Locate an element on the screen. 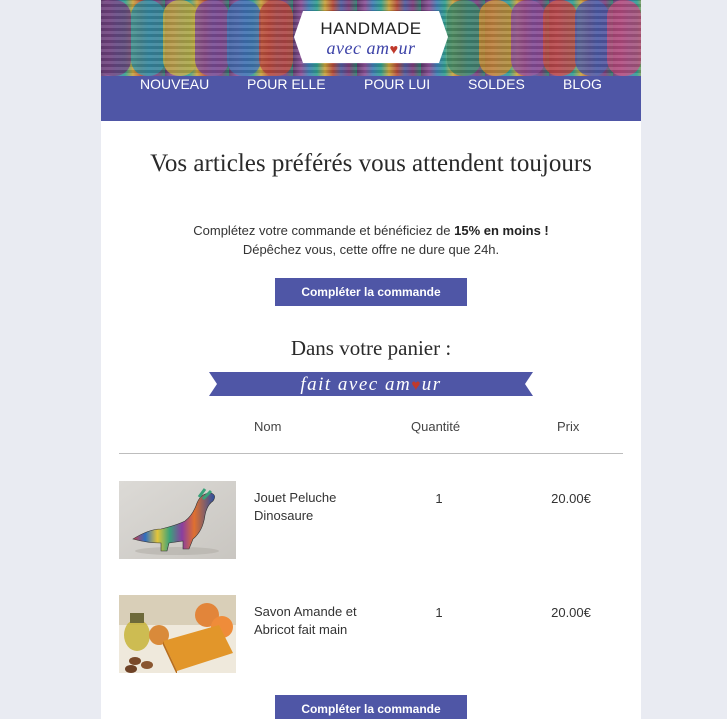  logo-tagline-text: avec am♥ur is located at coordinates (371, 48).